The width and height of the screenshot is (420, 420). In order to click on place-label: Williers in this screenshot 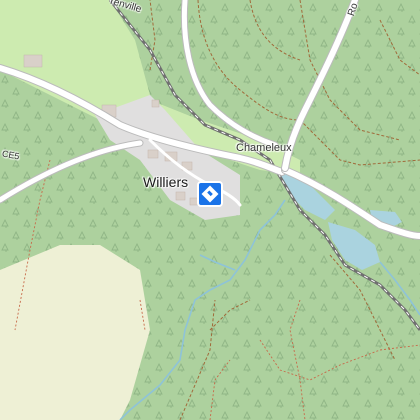, I will do `click(166, 182)`.